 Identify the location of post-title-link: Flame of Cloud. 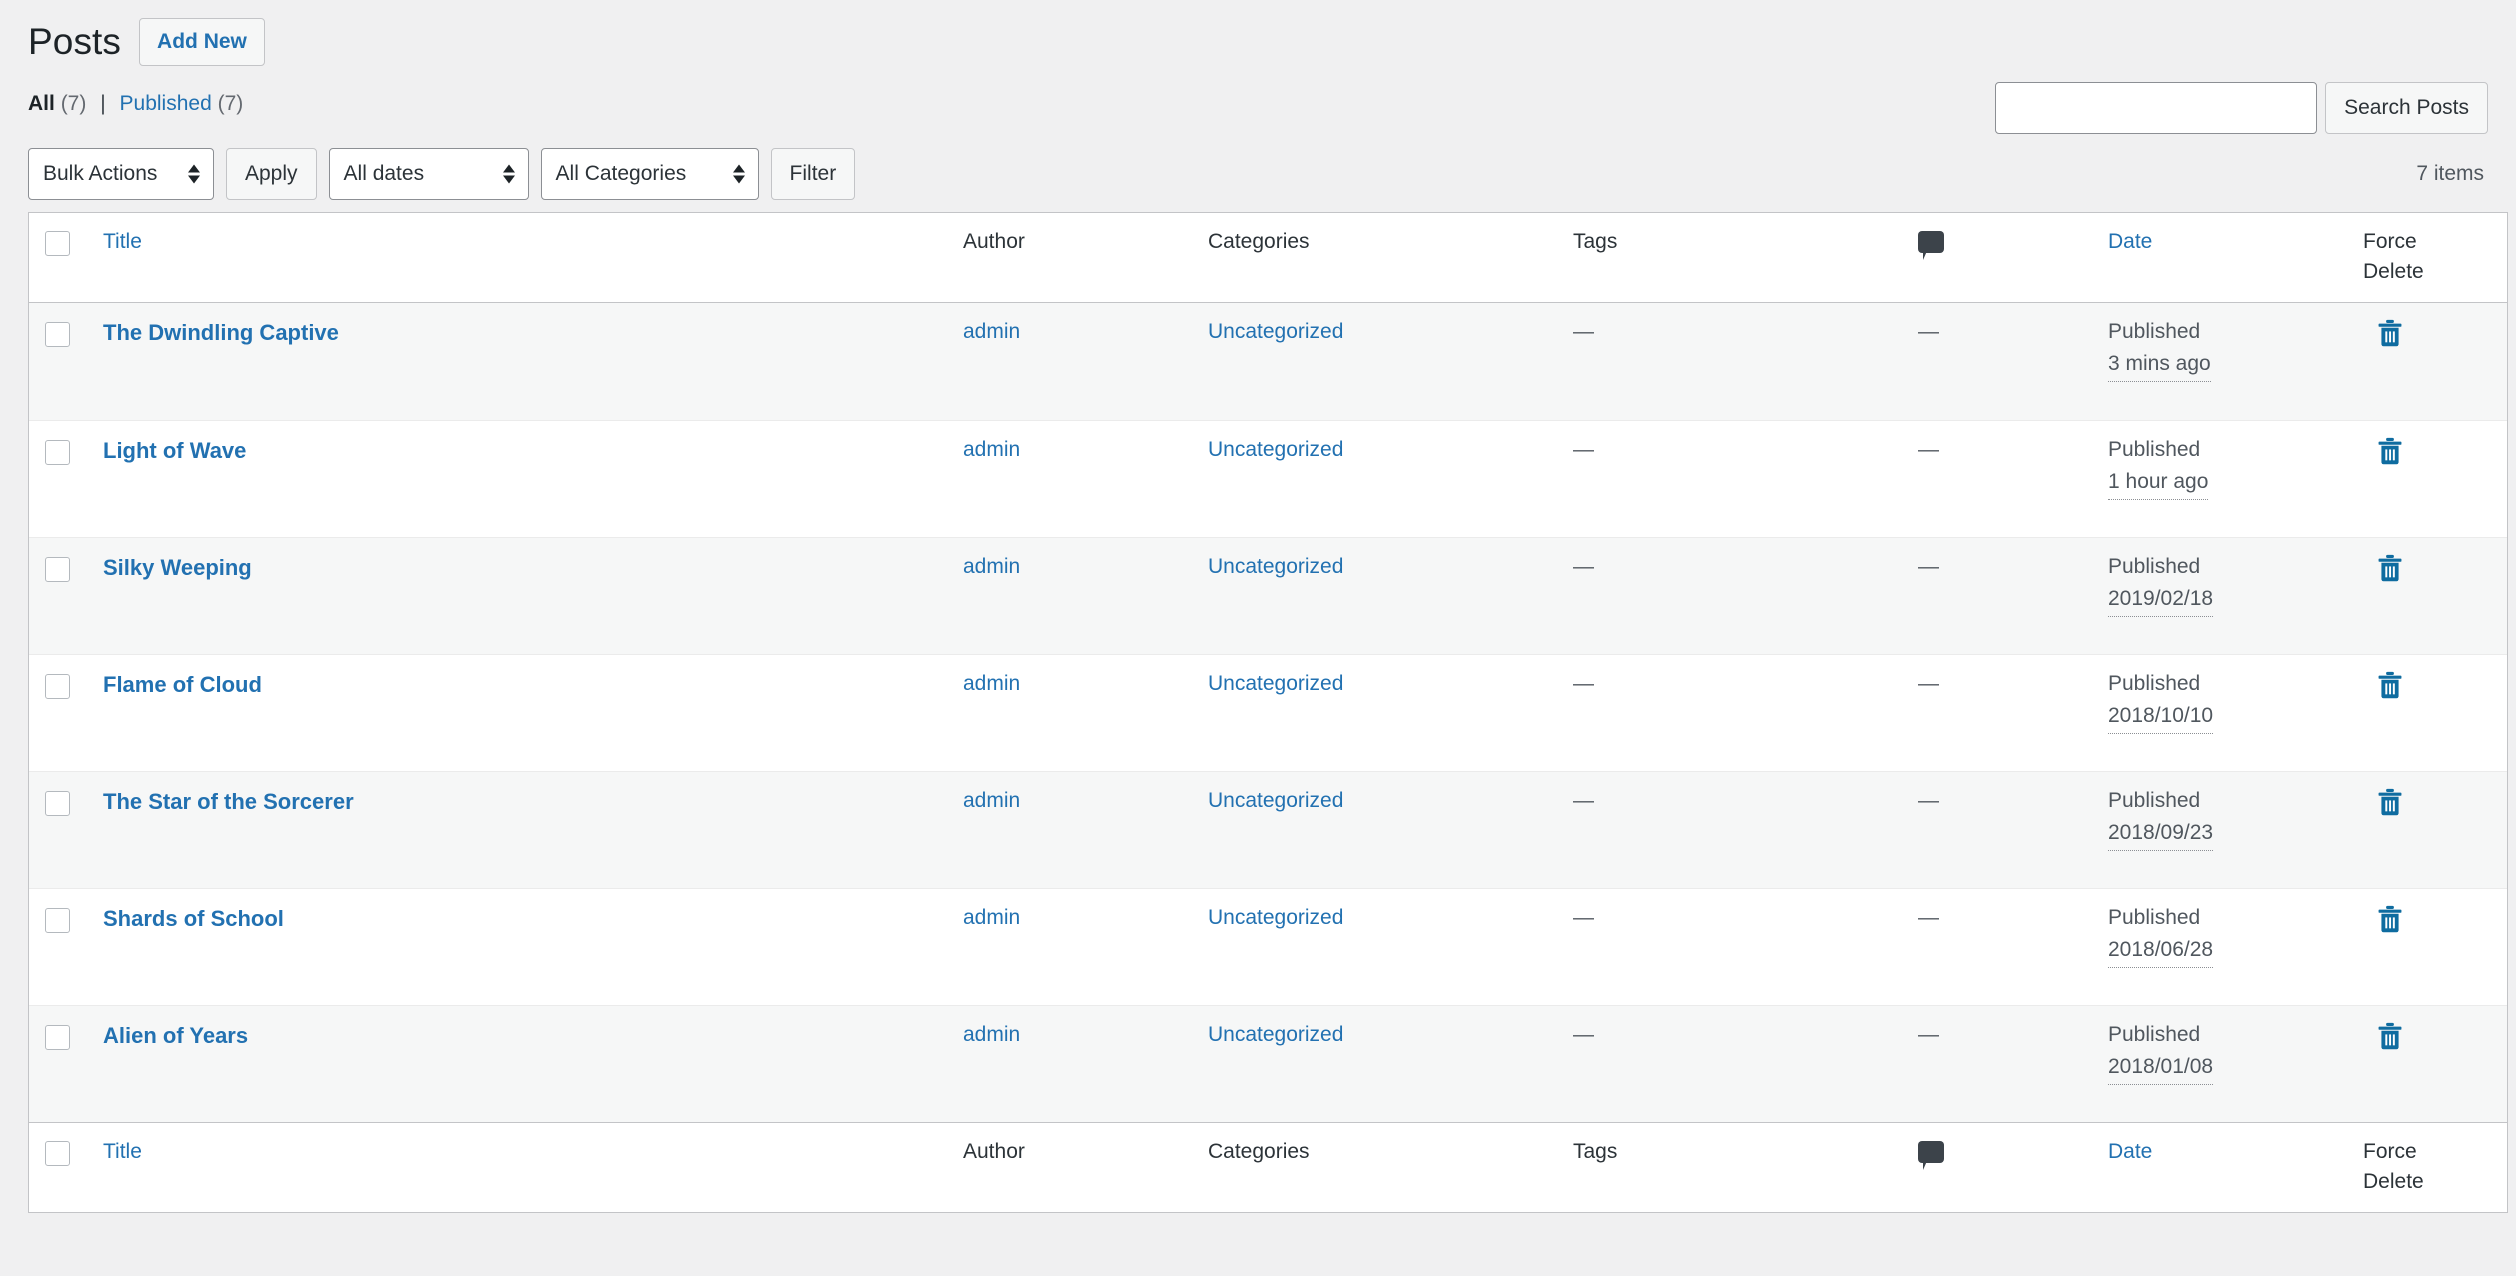
(182, 684).